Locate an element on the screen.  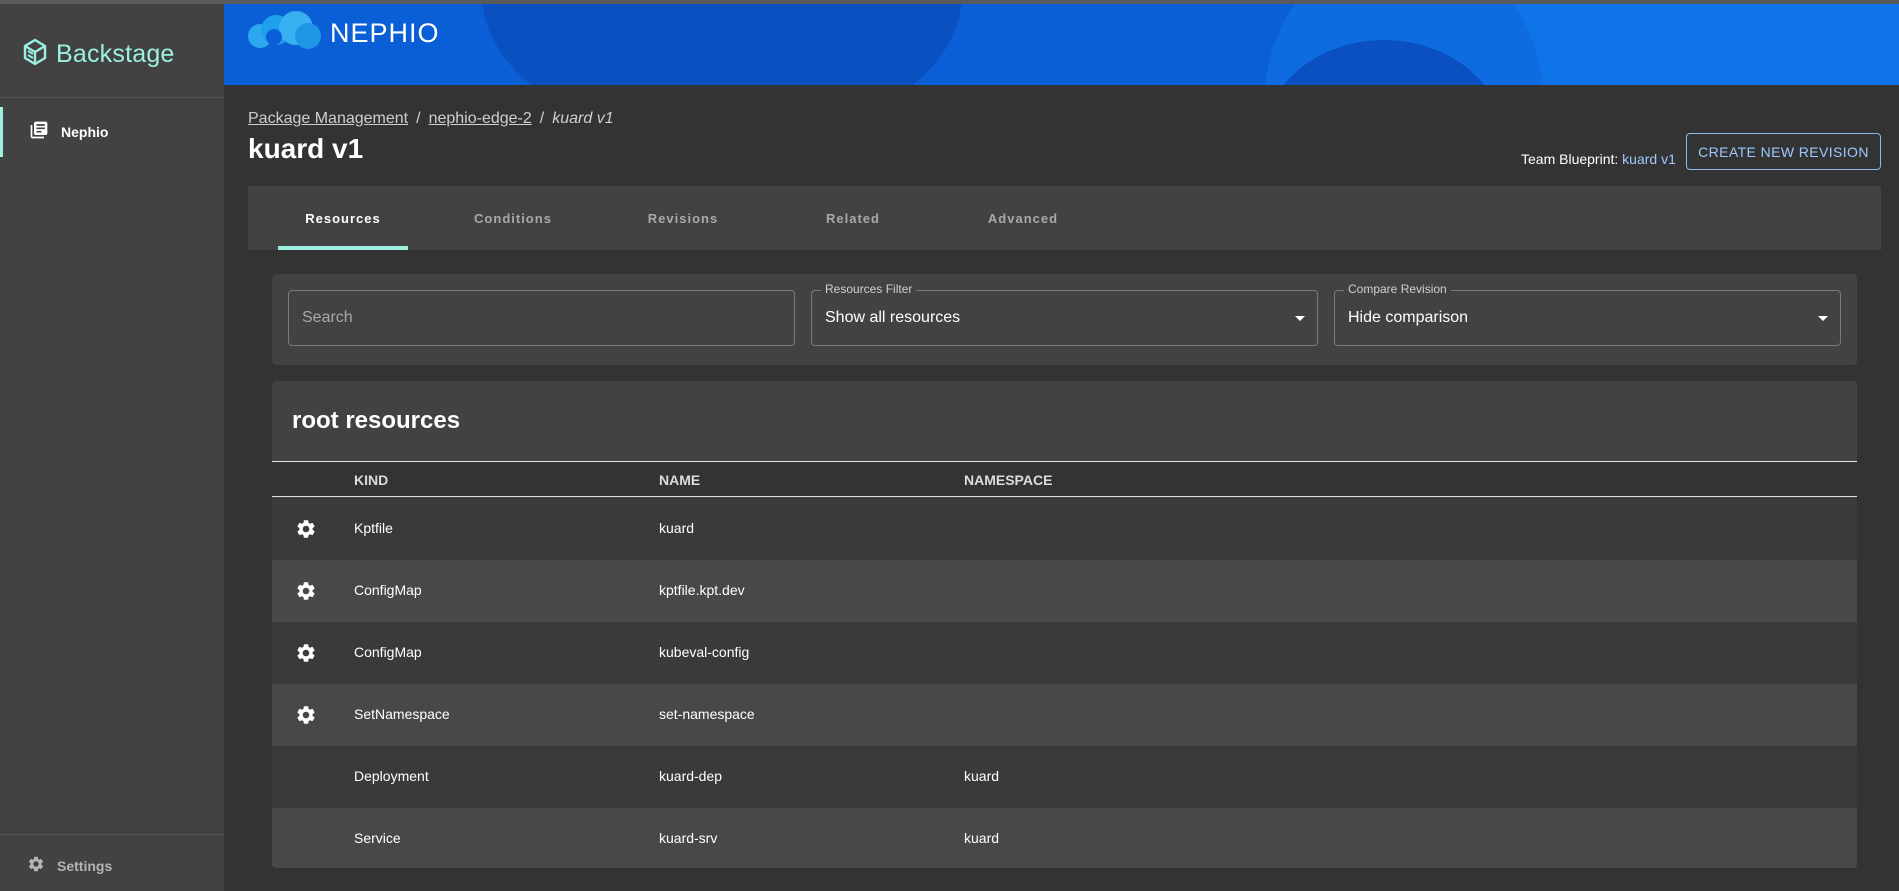
tab-revisions: Revisions is located at coordinates (683, 218).